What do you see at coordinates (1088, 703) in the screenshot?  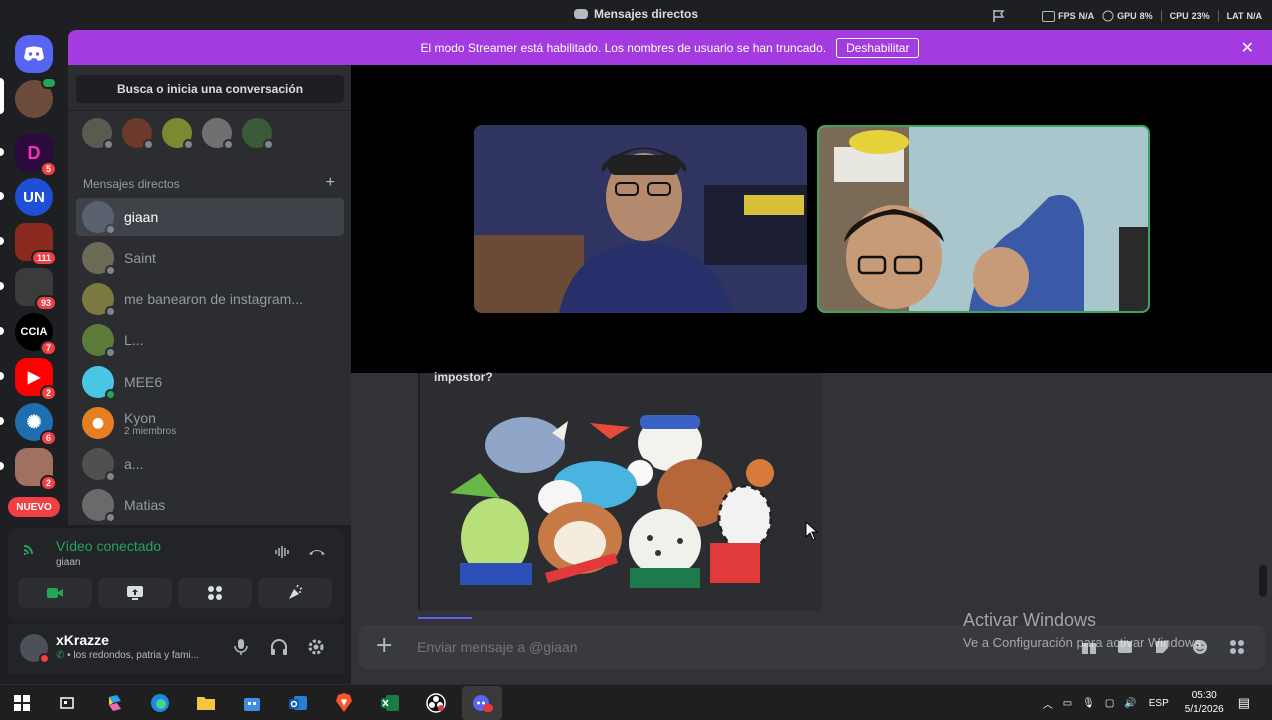 I see `mic-icon: 🎙` at bounding box center [1088, 703].